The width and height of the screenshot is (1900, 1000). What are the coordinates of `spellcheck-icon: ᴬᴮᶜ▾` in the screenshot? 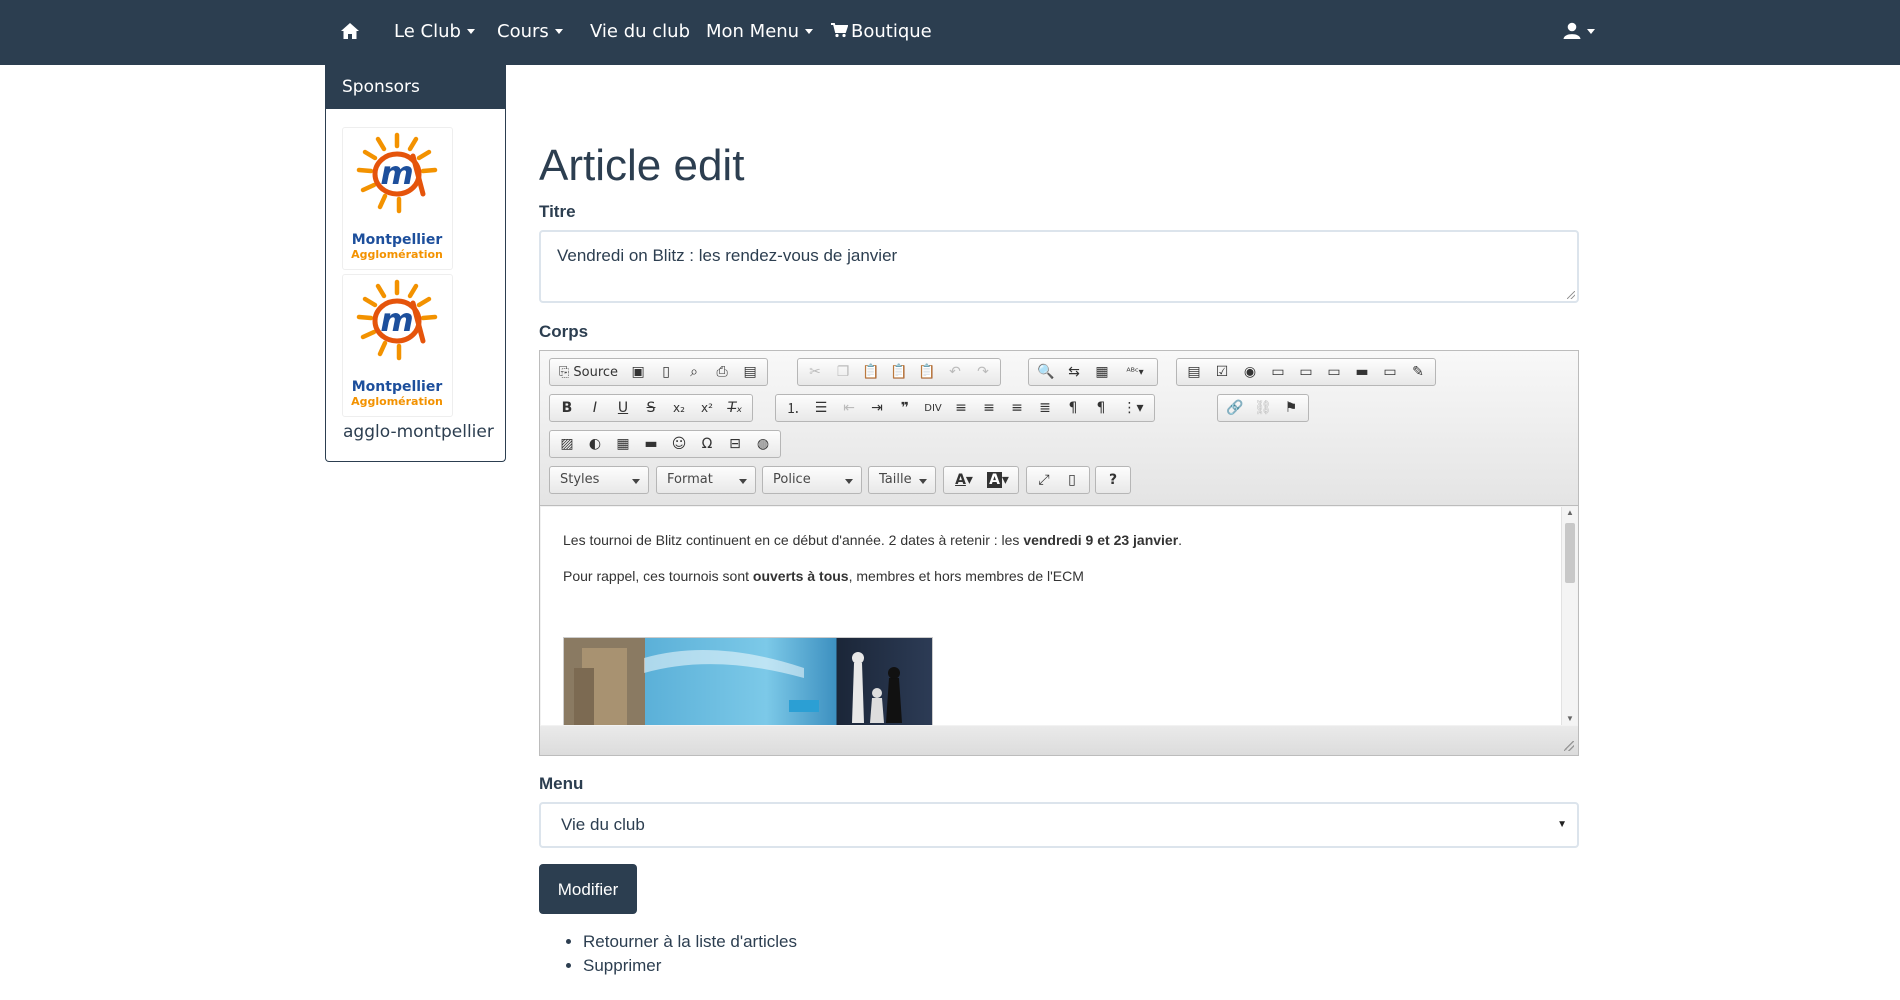 It's located at (1135, 372).